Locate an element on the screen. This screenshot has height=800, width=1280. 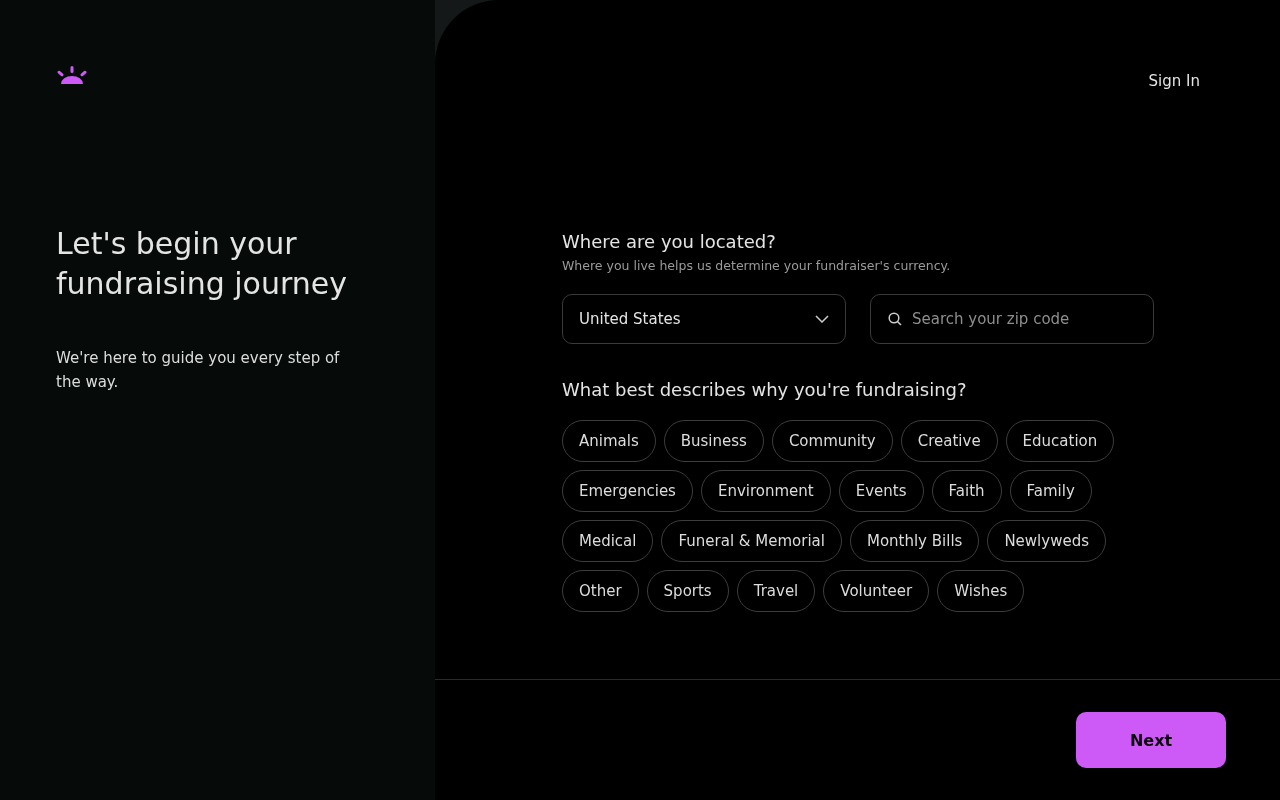
location-hint: Where you live helps us determine your fundraiser's currency. is located at coordinates (757, 266).